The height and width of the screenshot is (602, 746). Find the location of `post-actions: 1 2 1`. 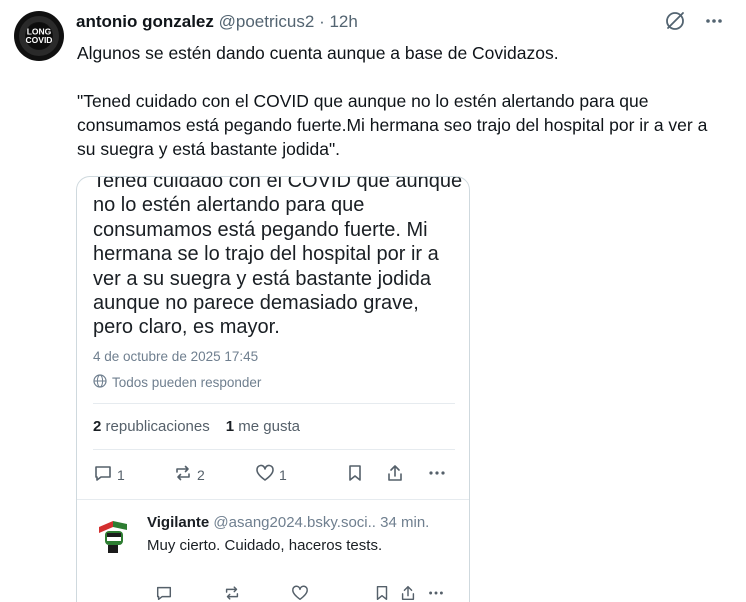

post-actions: 1 2 1 is located at coordinates (273, 474).